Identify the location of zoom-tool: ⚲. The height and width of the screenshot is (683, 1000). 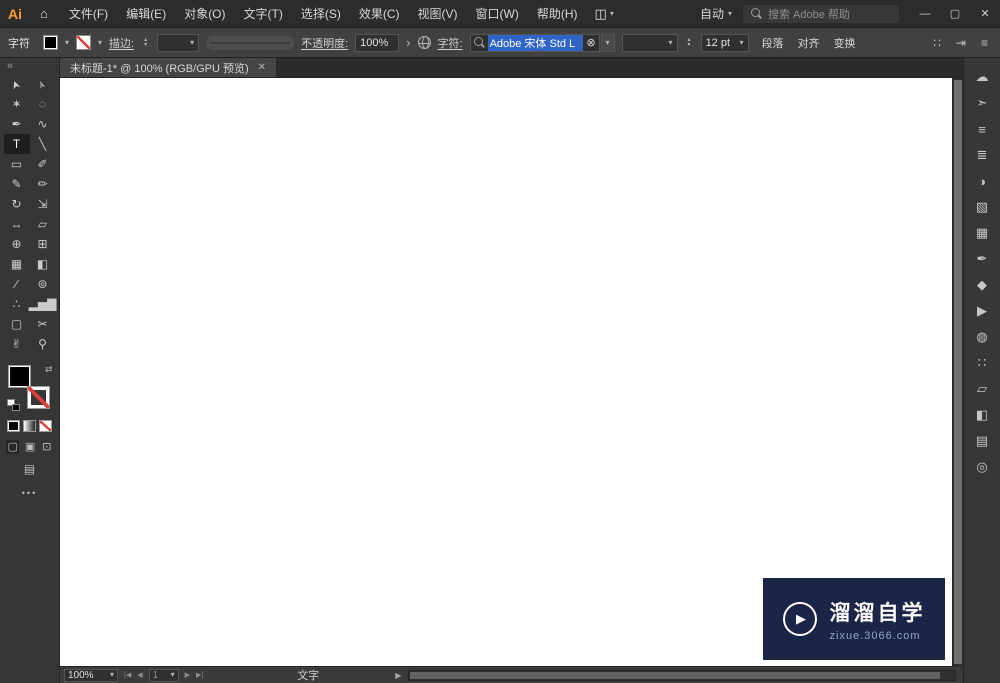
(43, 344).